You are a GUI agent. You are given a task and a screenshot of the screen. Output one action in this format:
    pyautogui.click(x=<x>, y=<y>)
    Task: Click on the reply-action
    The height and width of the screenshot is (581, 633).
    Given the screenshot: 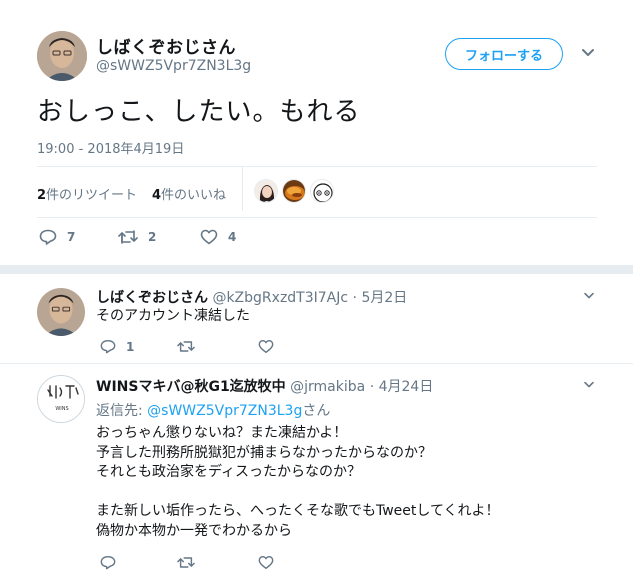 What is the action you would take?
    pyautogui.click(x=108, y=562)
    